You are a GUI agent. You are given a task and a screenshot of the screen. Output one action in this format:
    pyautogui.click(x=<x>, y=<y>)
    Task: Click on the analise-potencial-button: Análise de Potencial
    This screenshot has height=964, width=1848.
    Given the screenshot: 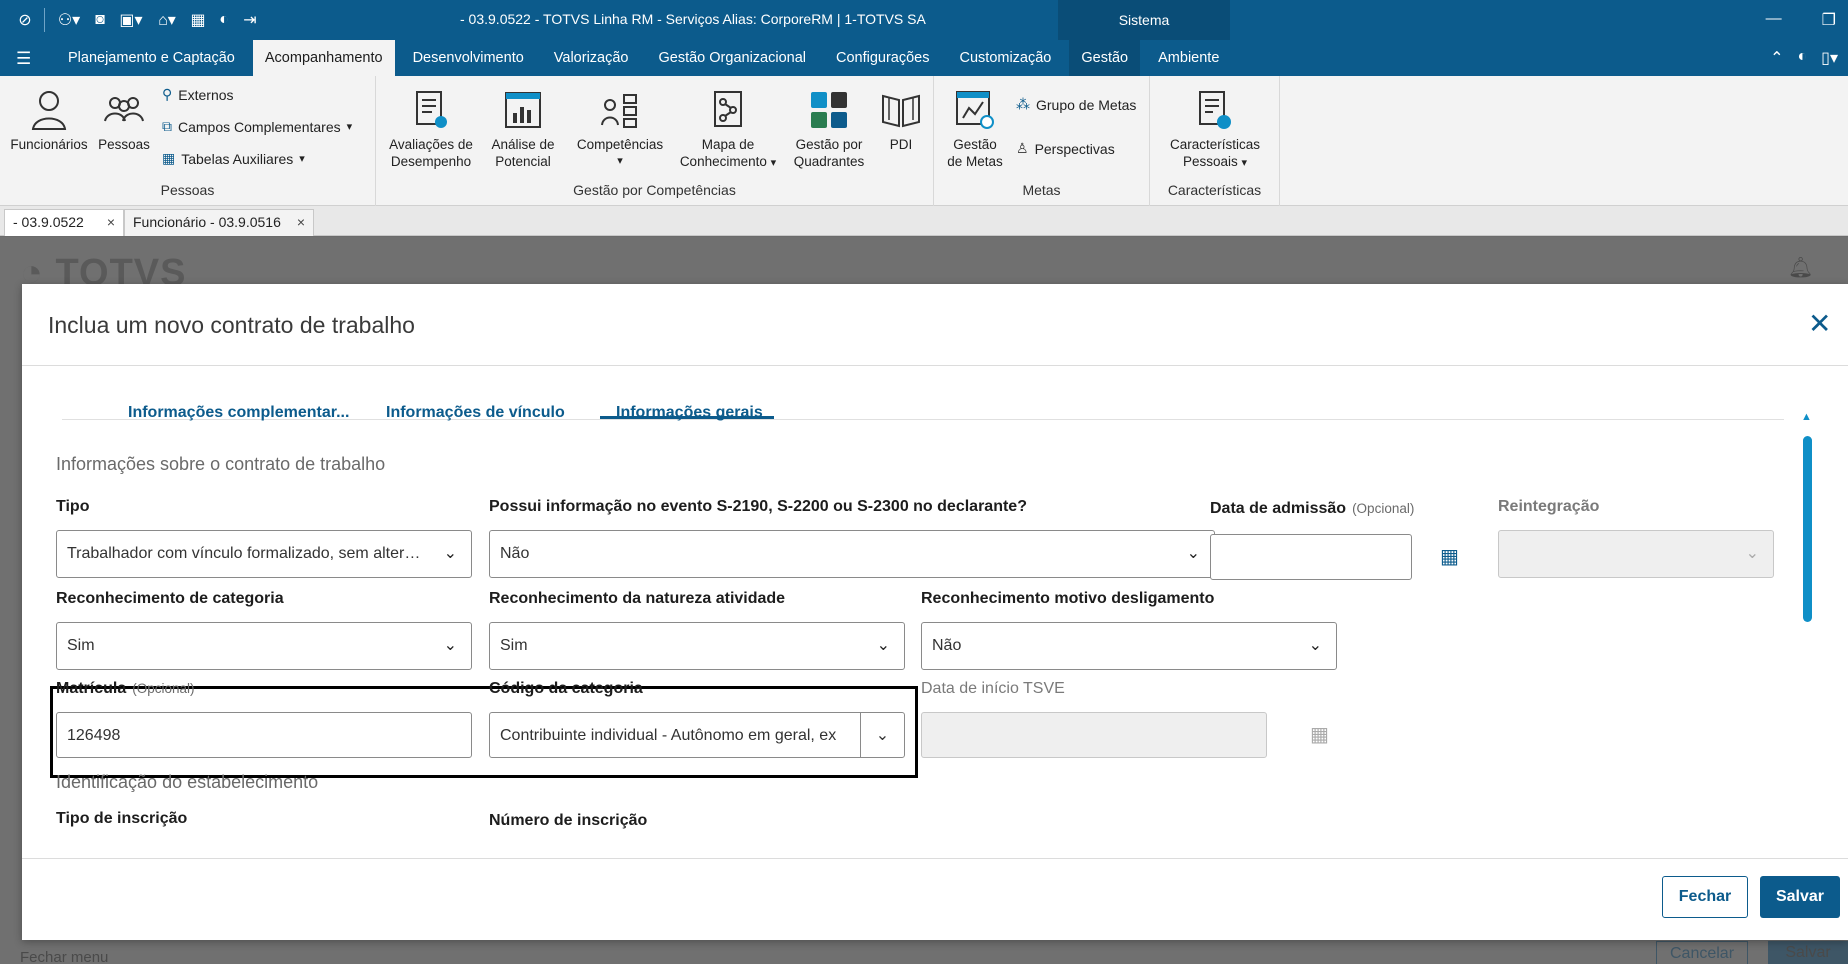 What is the action you would take?
    pyautogui.click(x=523, y=129)
    